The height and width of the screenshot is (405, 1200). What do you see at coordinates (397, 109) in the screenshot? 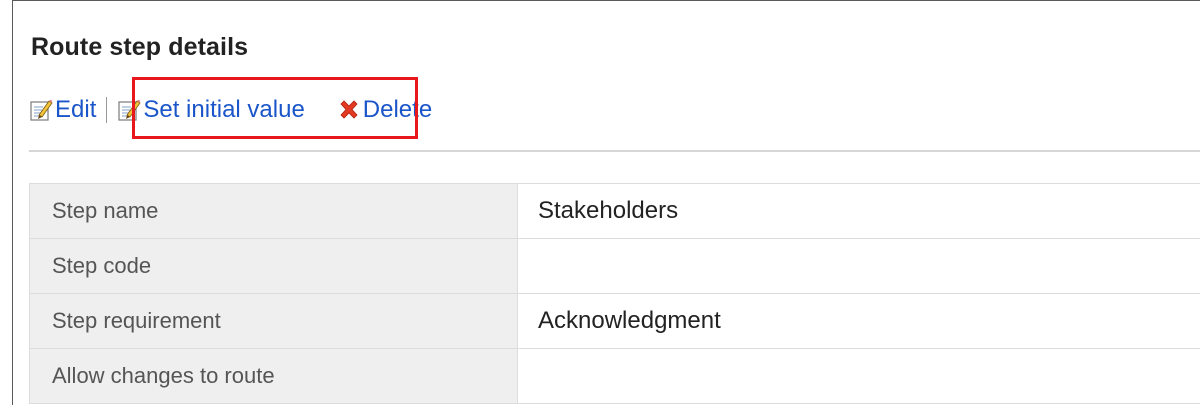
I see `delete-label: Delete` at bounding box center [397, 109].